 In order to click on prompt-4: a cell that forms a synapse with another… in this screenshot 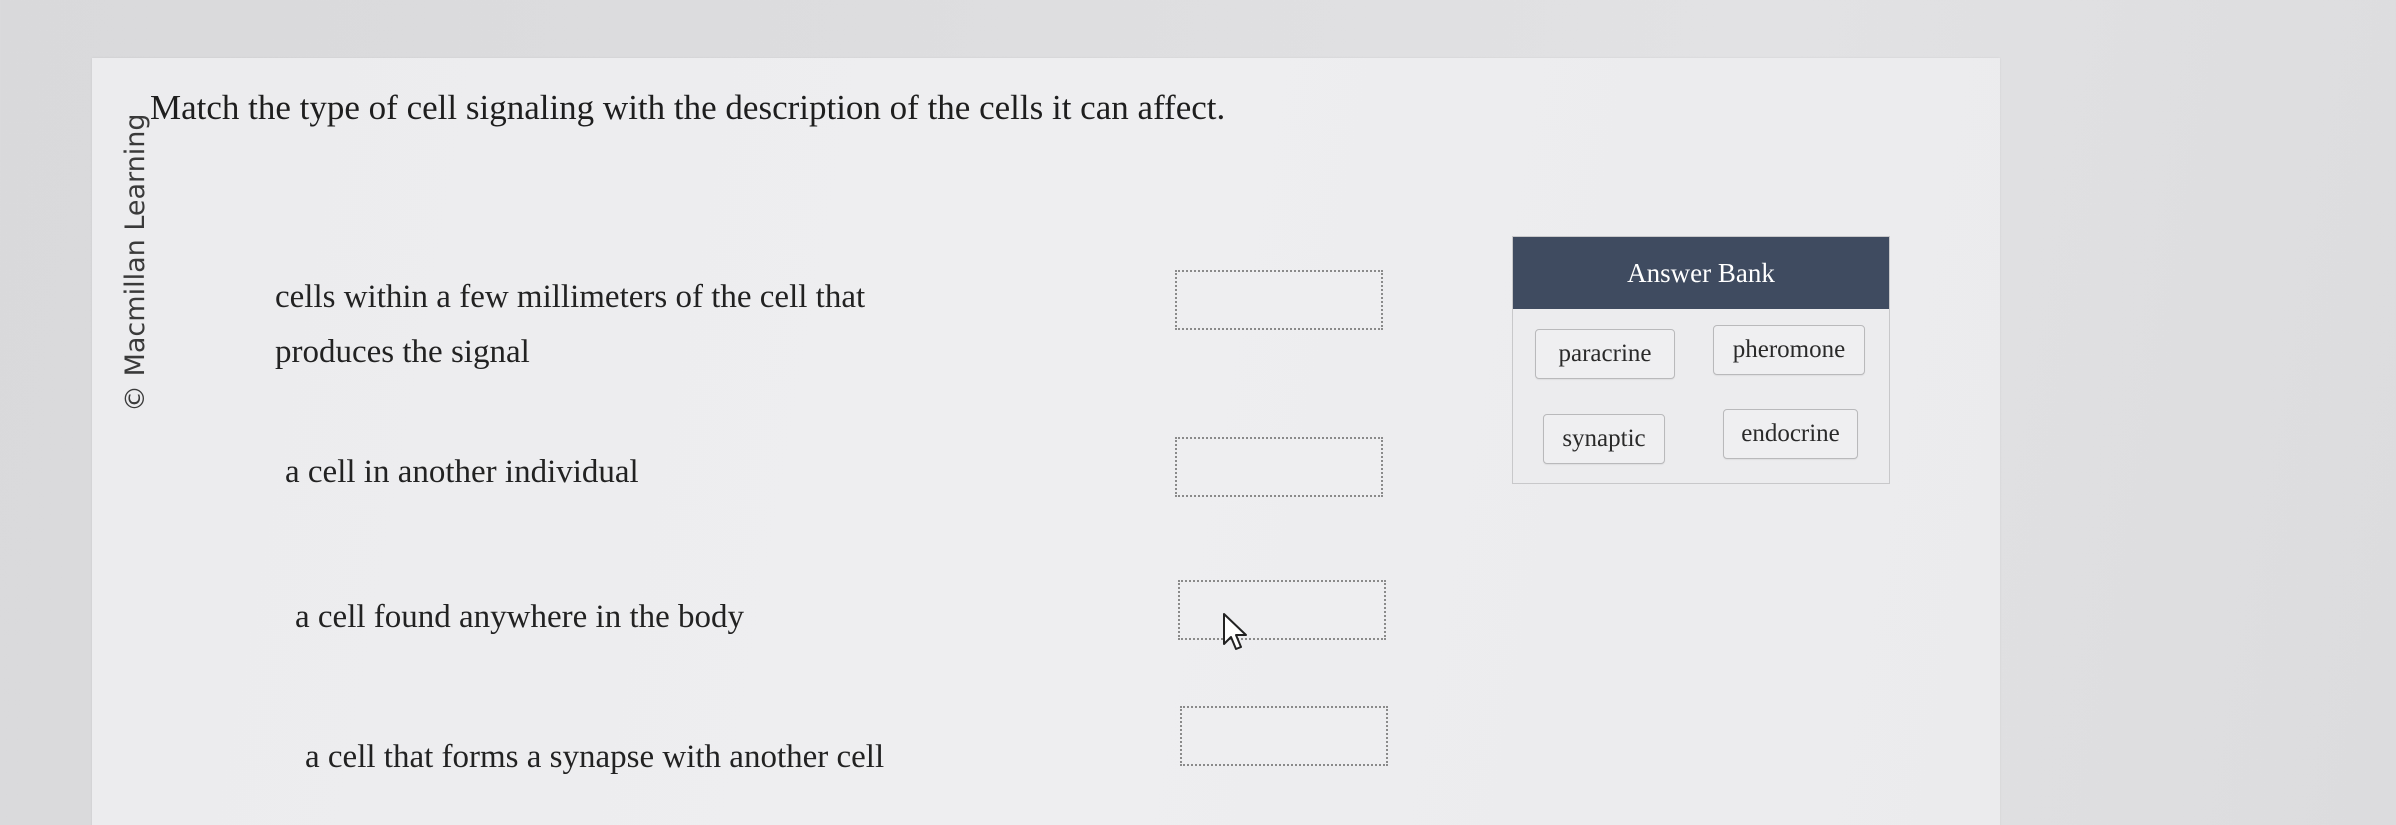, I will do `click(595, 757)`.